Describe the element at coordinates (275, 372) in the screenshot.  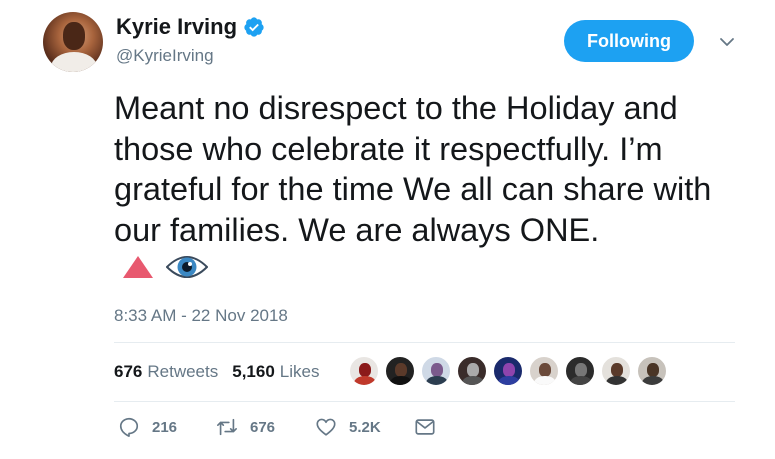
I see `likes-stat: 5,160 Likes` at that location.